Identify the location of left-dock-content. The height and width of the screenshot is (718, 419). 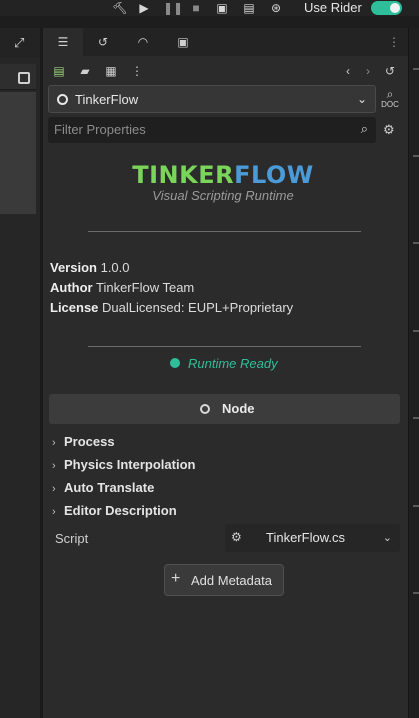
(18, 153).